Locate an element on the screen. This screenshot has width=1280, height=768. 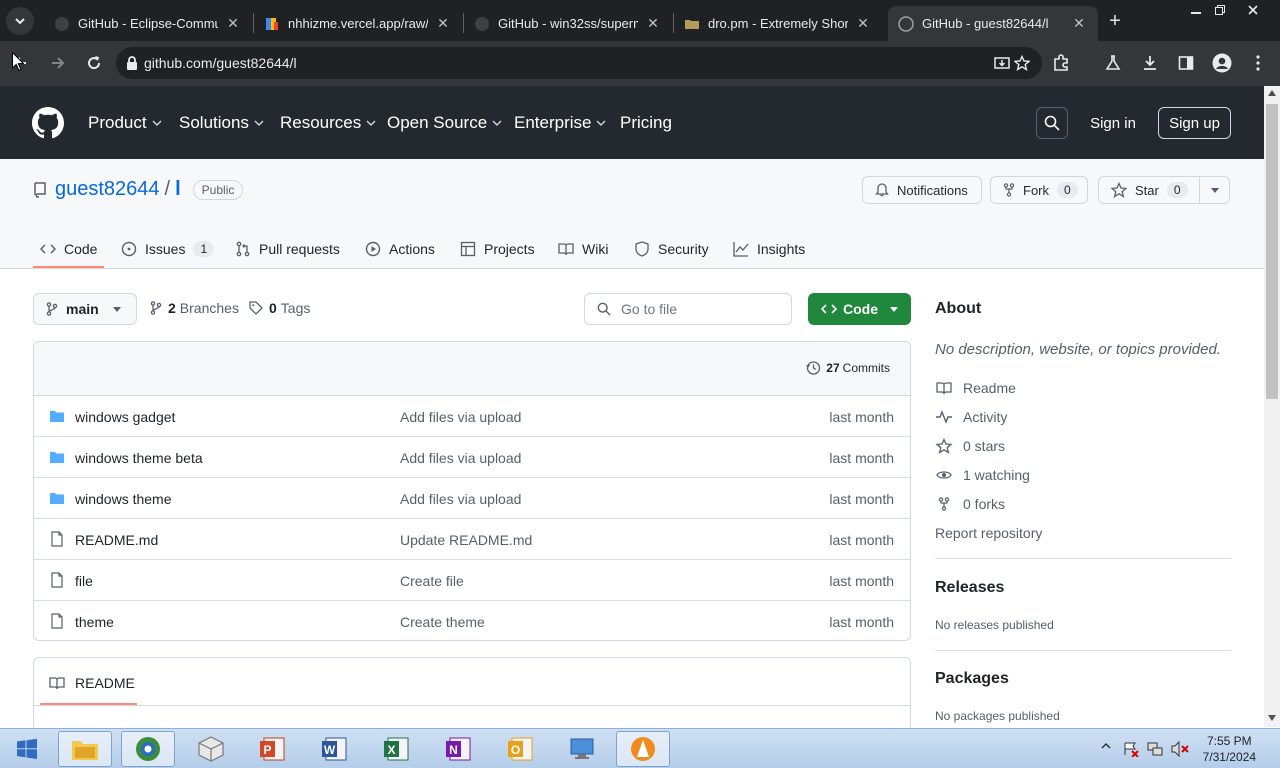
tab-actions: Actions is located at coordinates (400, 249).